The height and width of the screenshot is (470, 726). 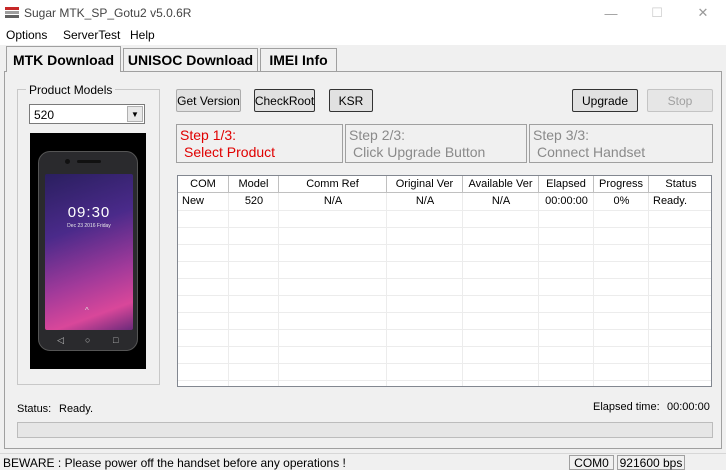 What do you see at coordinates (87, 114) in the screenshot?
I see `product-model-select: 520 ▼` at bounding box center [87, 114].